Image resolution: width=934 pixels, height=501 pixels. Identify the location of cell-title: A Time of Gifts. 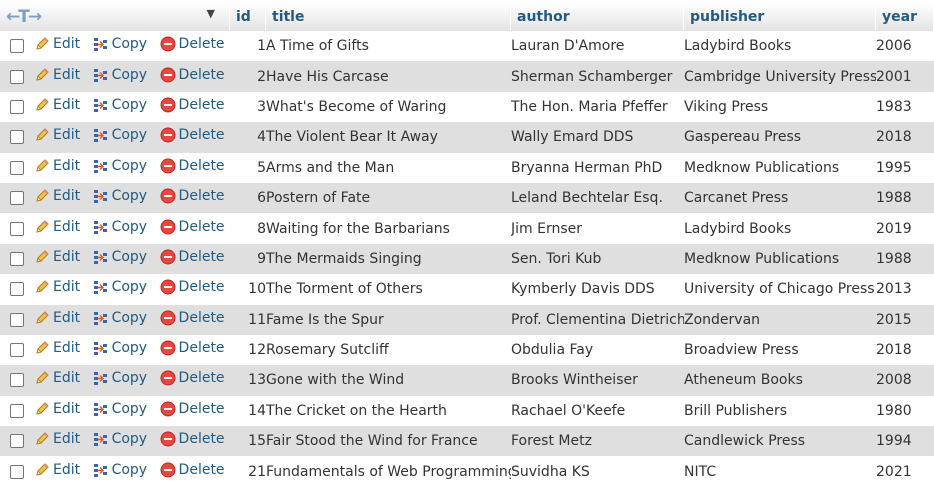
(388, 46).